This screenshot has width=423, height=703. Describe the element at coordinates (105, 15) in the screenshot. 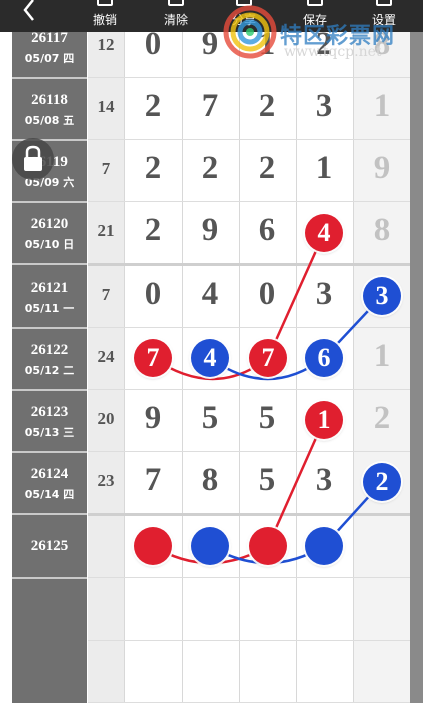

I see `undo-button: 撤销` at that location.